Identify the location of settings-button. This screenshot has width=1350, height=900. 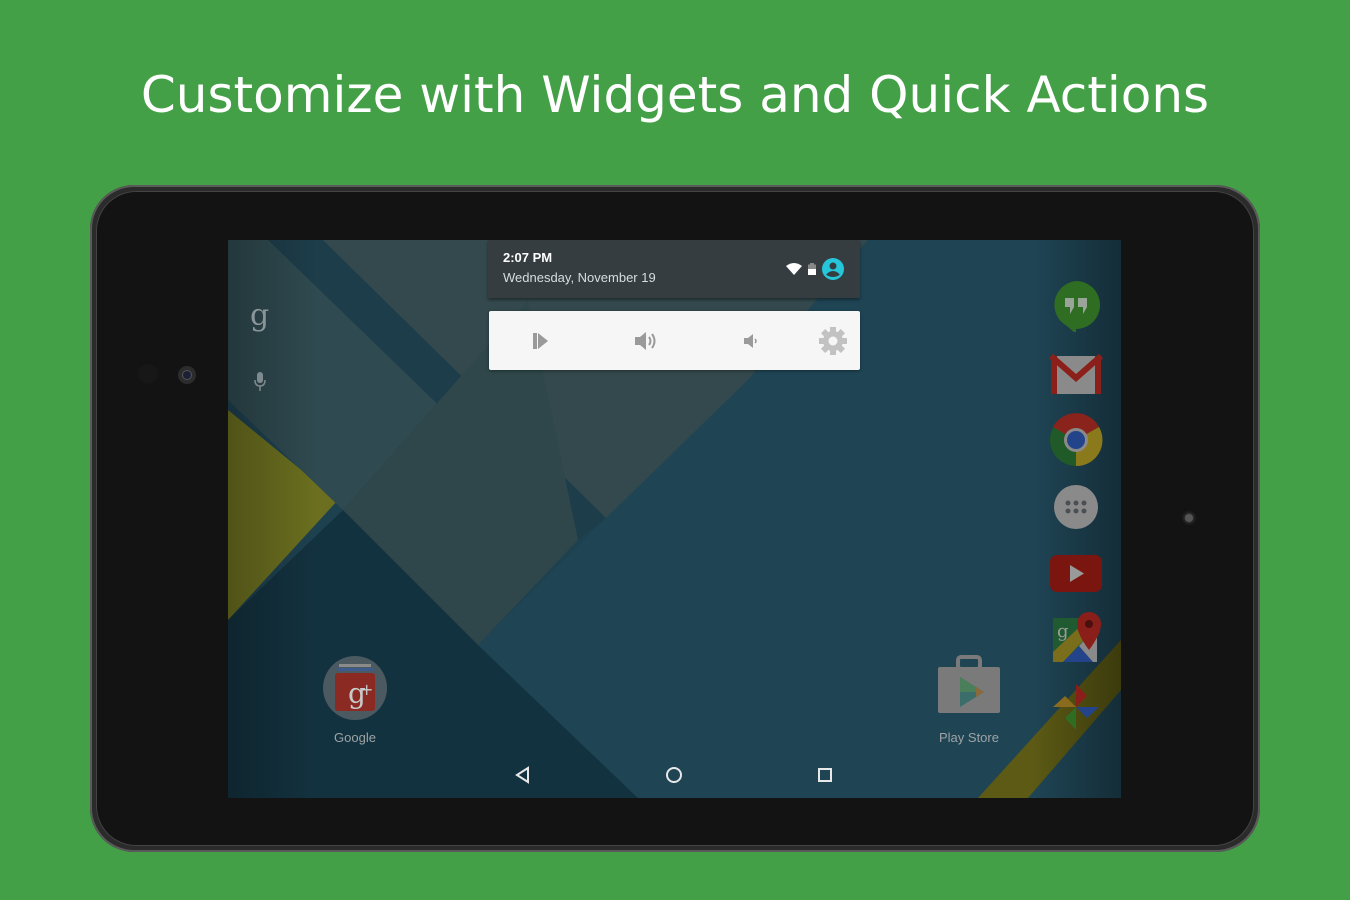
(833, 341).